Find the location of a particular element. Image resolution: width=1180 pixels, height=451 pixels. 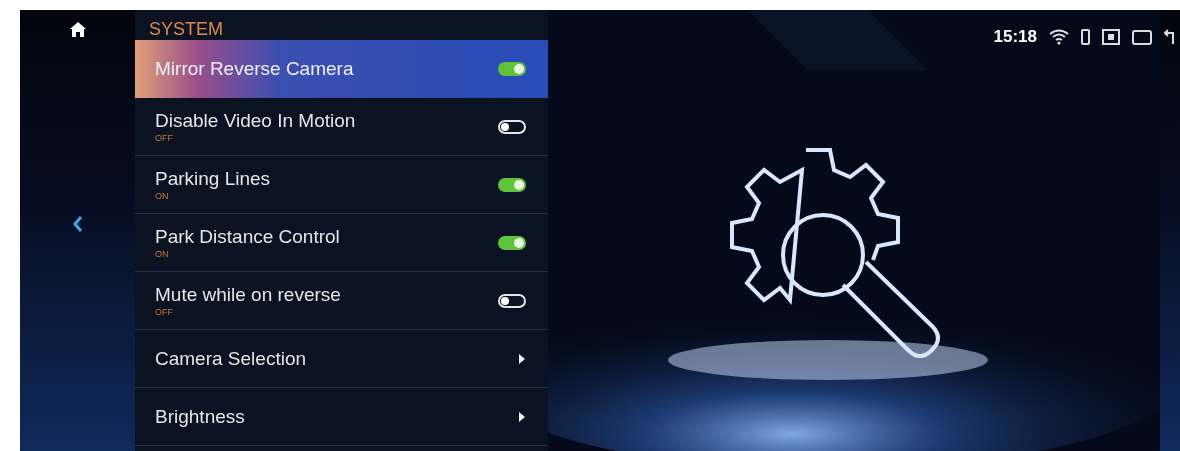

setting-label: Mirror Reverse Camera is located at coordinates (254, 69).